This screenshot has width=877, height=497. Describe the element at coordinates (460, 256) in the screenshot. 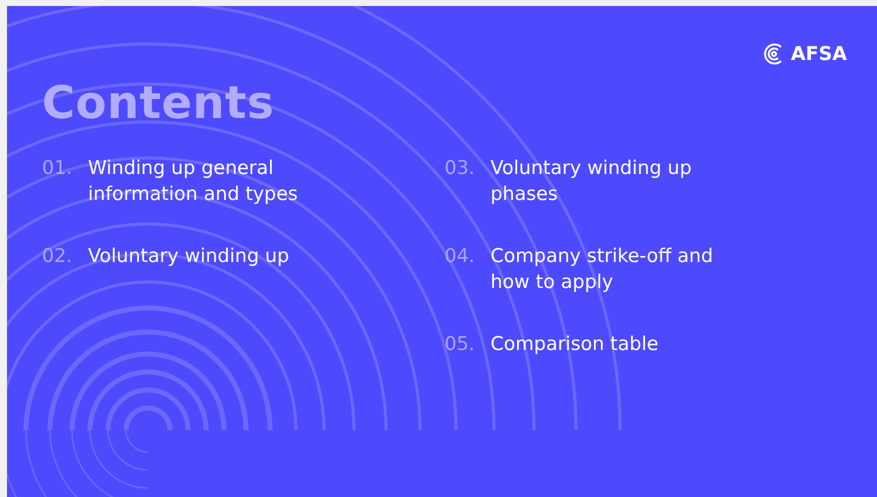

I see `item-number: 04.` at that location.